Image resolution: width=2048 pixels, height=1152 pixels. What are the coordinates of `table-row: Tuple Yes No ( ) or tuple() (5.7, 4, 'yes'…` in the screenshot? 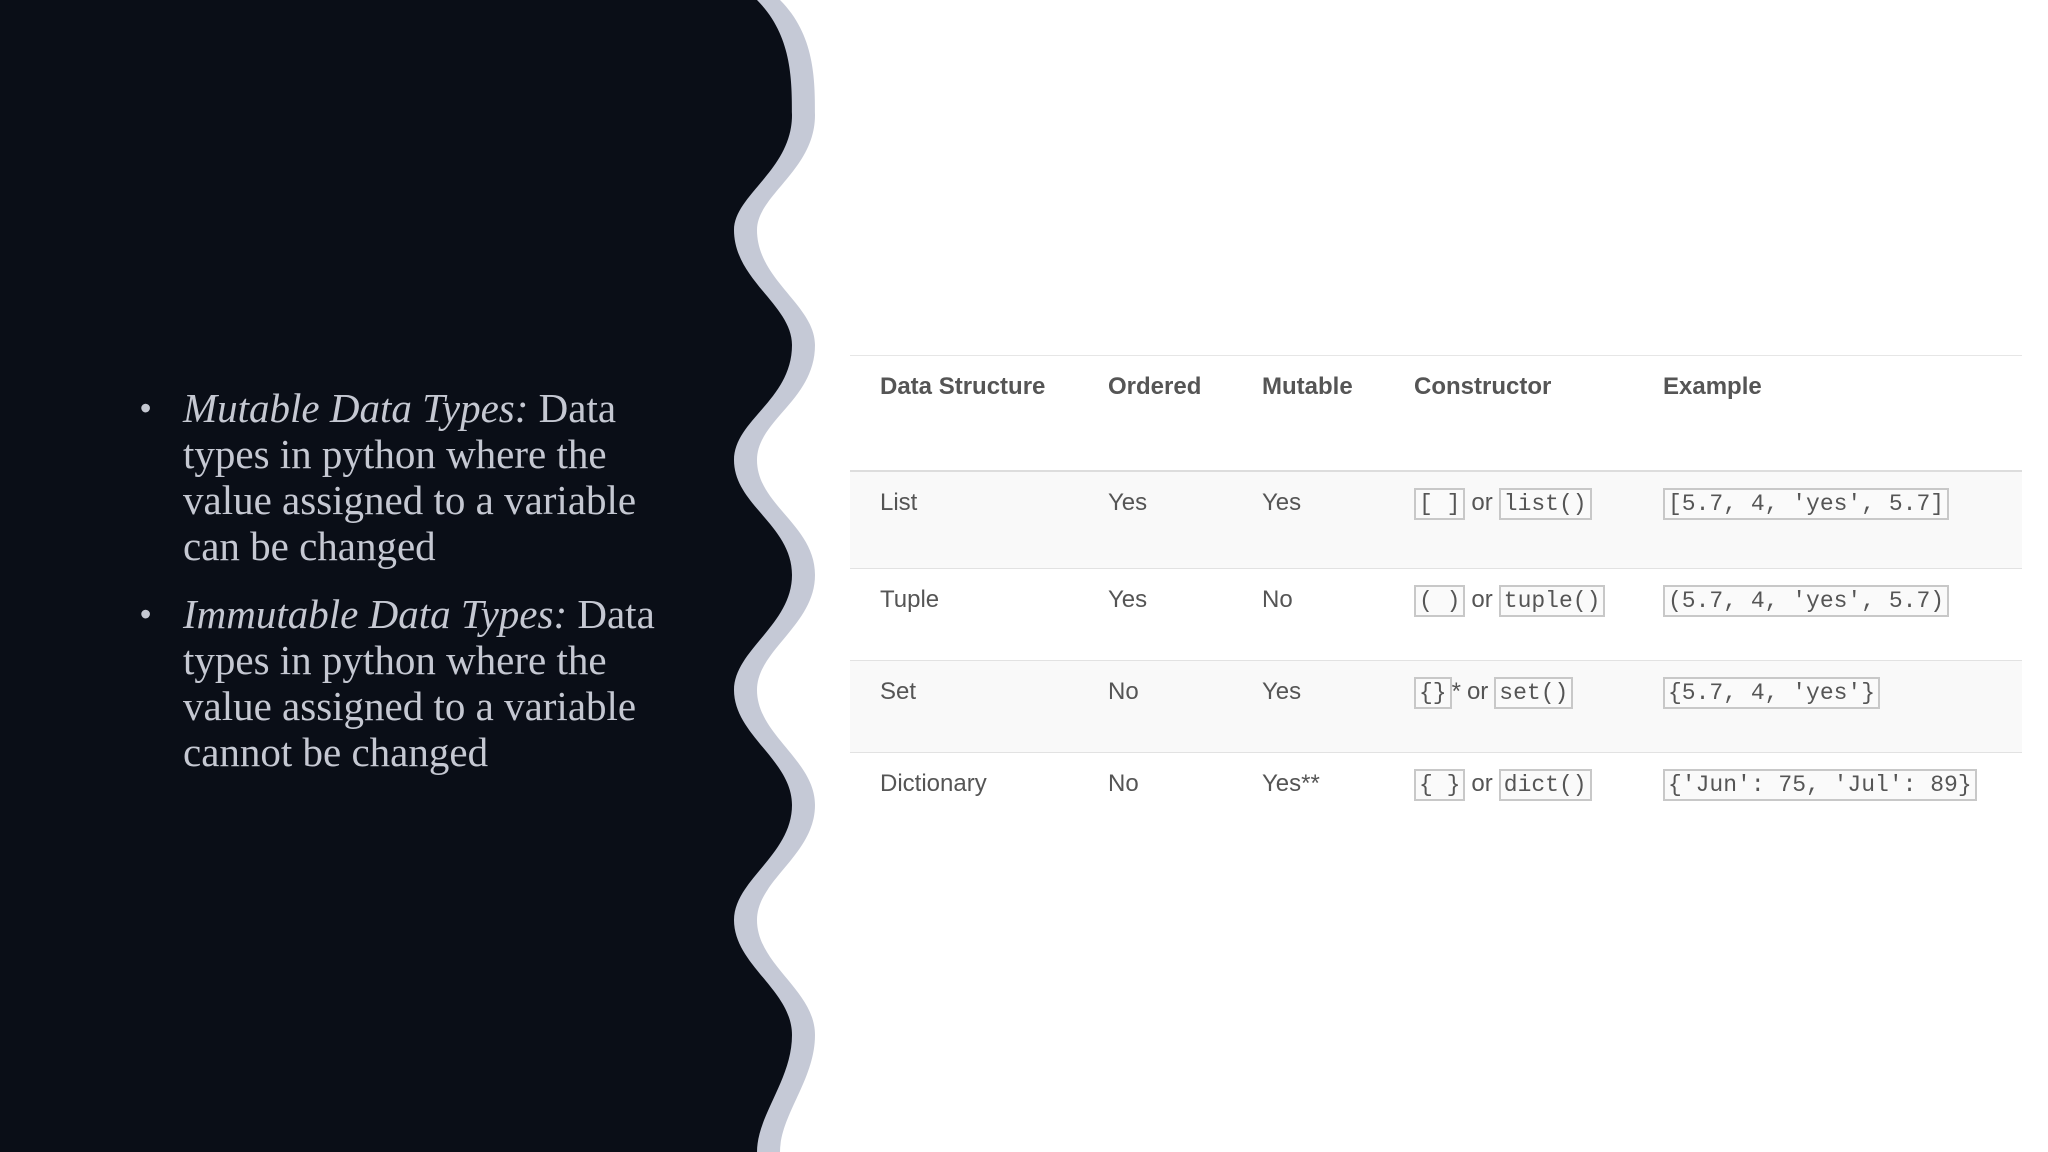 It's located at (1436, 614).